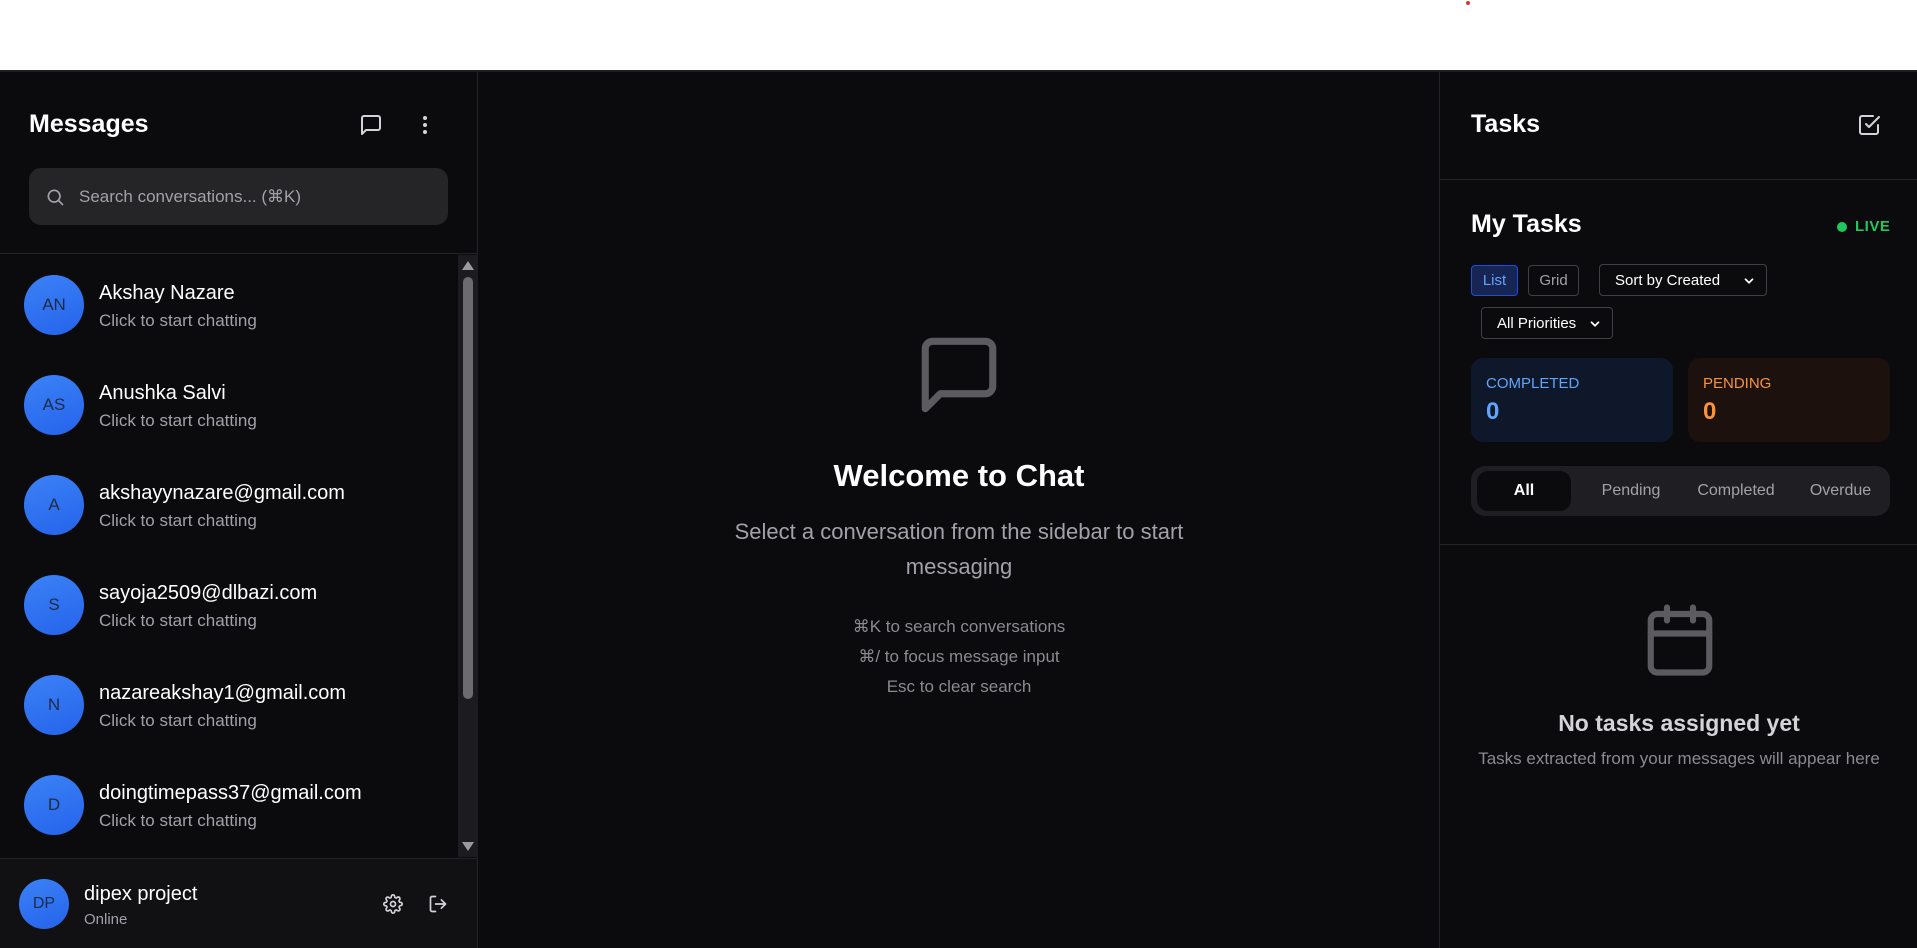 Image resolution: width=1917 pixels, height=948 pixels. I want to click on conversation-scrollbar, so click(468, 556).